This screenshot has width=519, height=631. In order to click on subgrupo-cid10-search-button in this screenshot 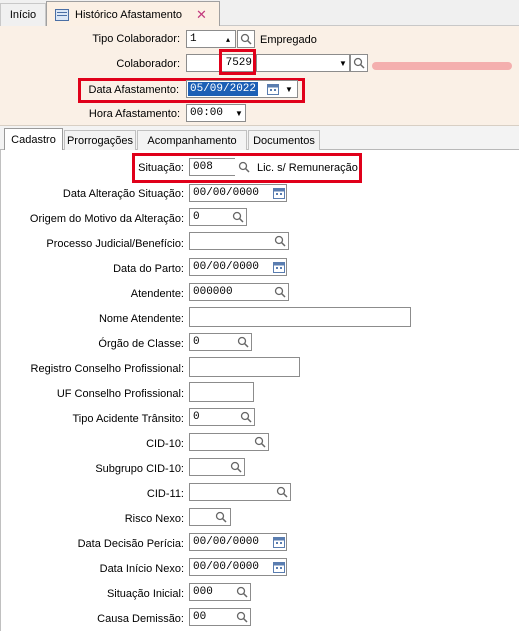, I will do `click(236, 467)`.